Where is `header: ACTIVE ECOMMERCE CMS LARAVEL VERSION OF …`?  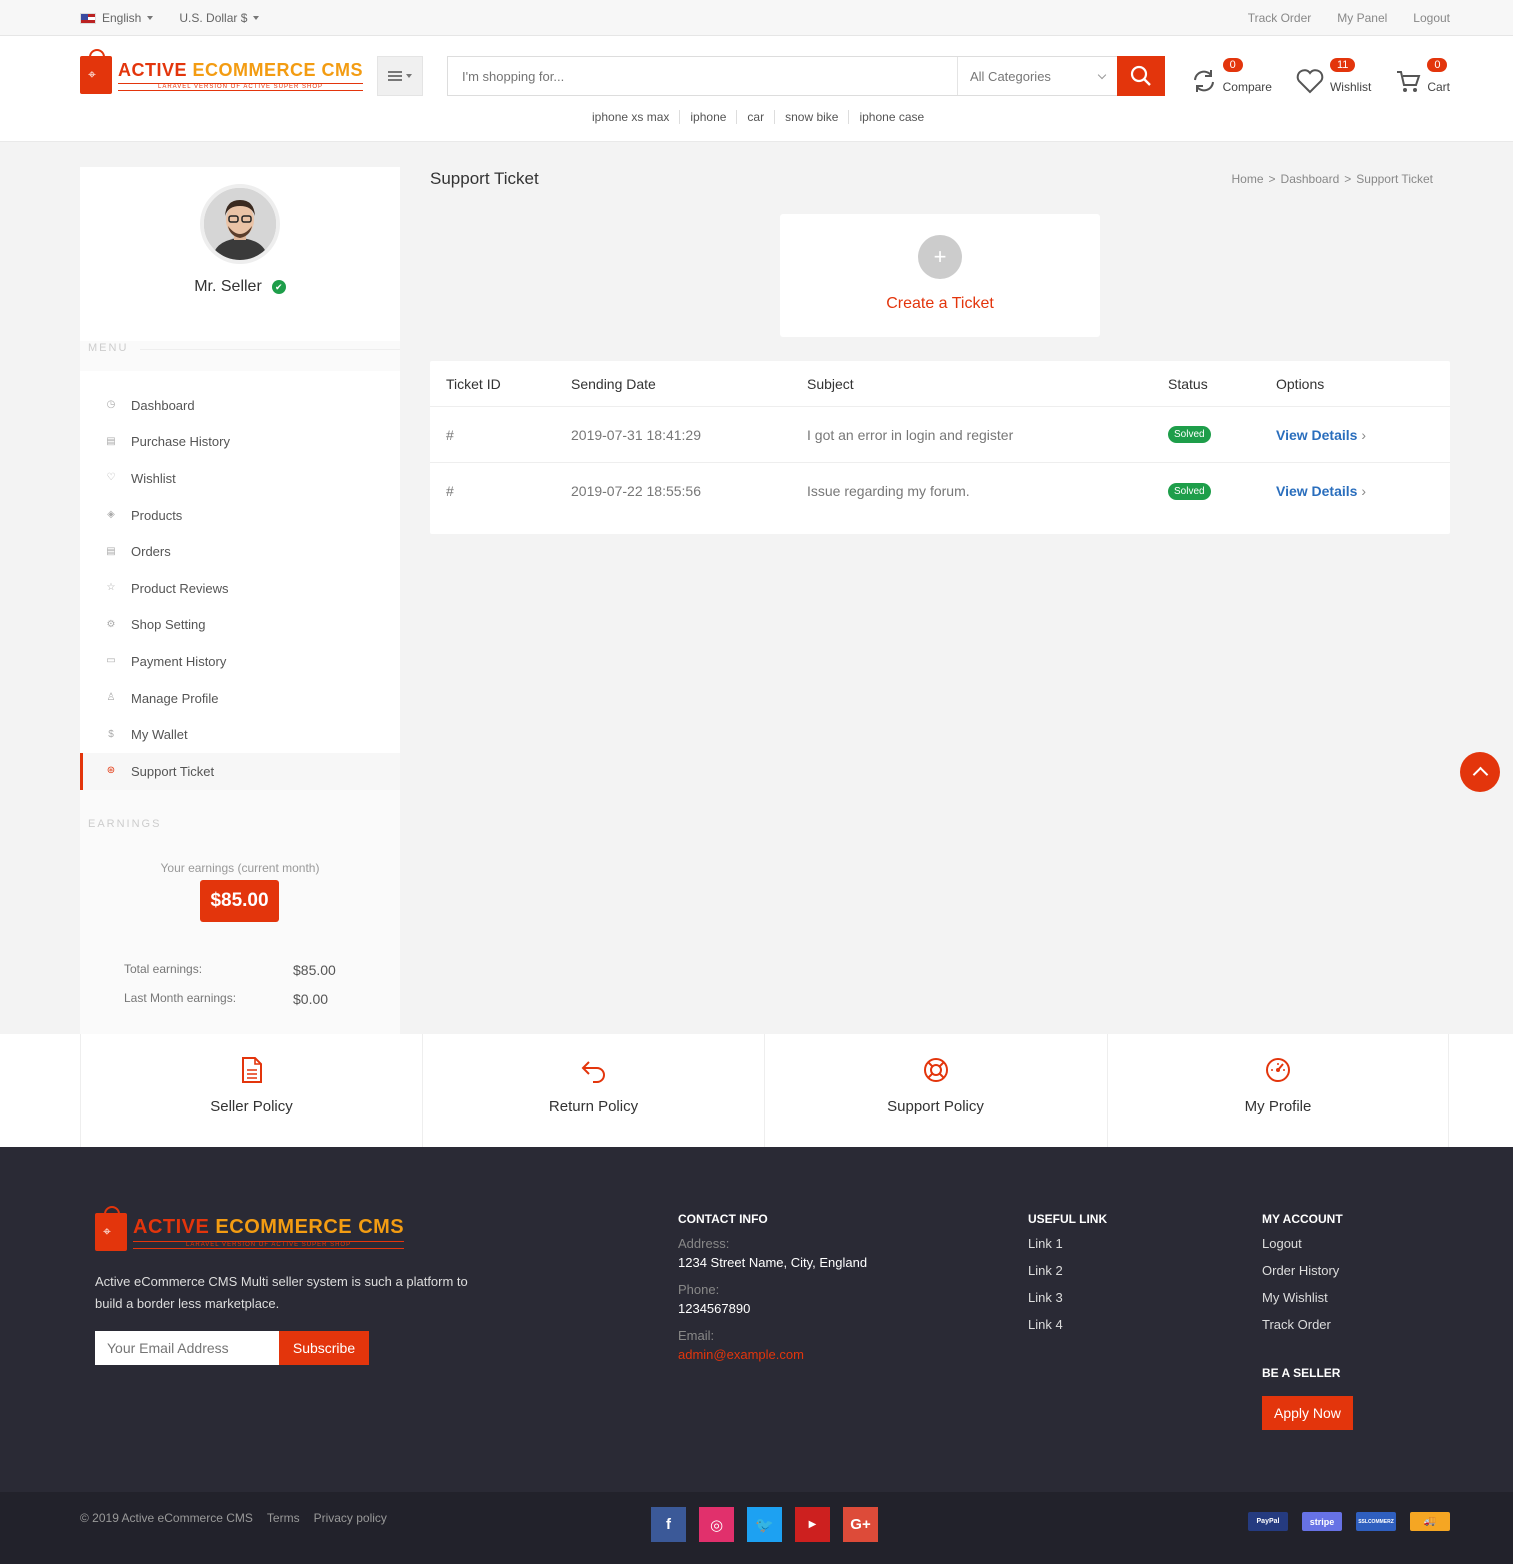
header: ACTIVE ECOMMERCE CMS LARAVEL VERSION OF … is located at coordinates (756, 89).